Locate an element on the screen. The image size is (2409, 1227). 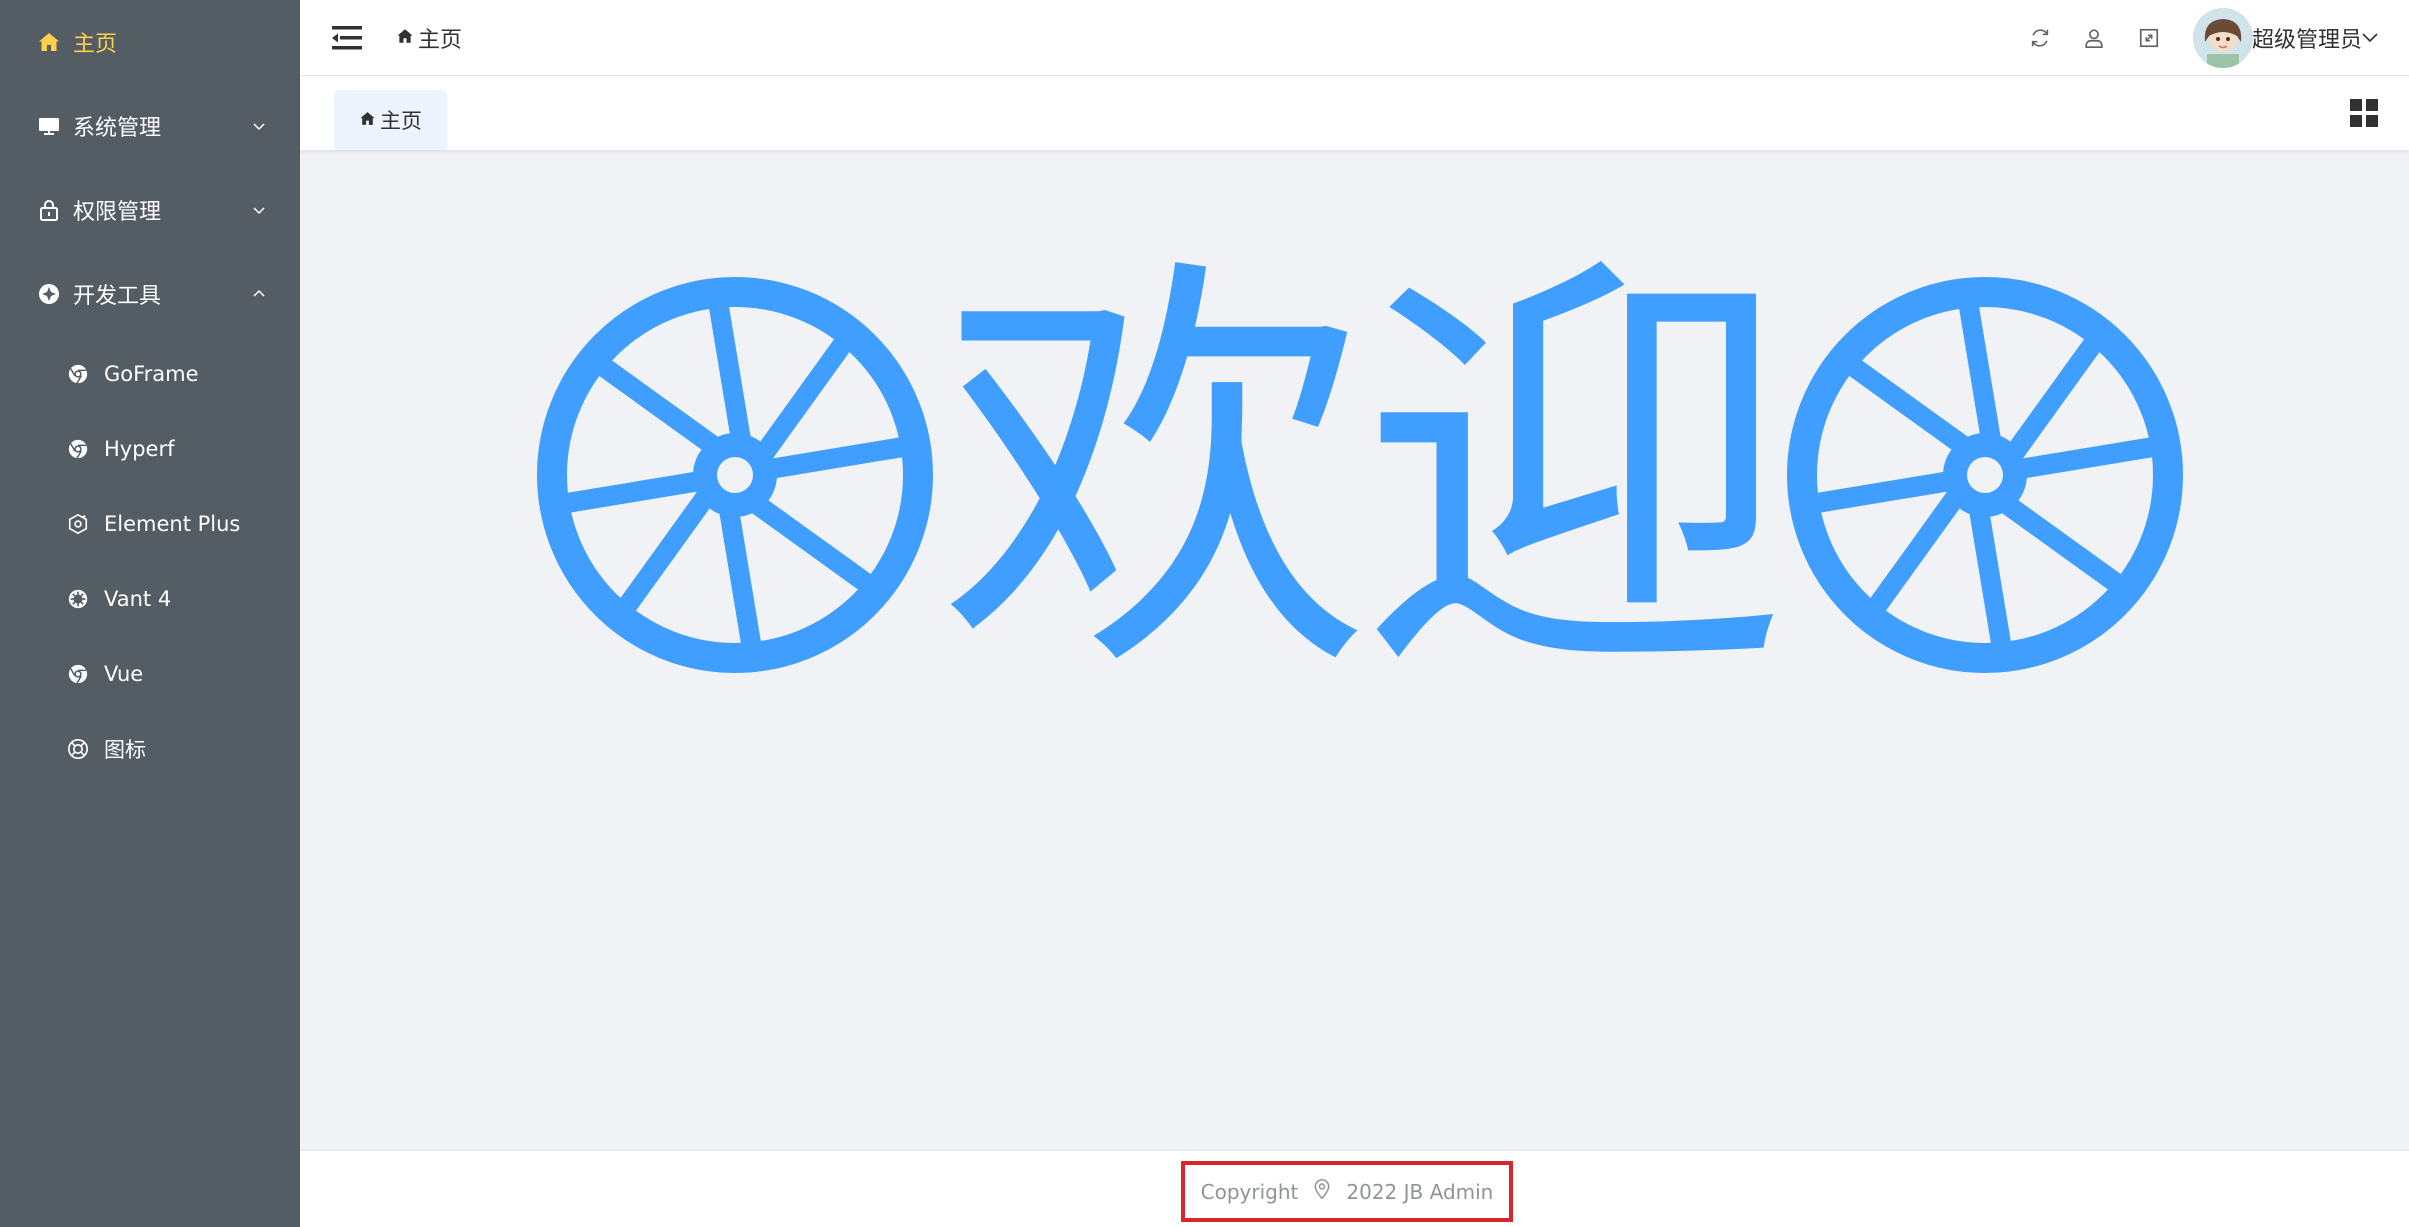
fullscreen-icon is located at coordinates (2149, 38).